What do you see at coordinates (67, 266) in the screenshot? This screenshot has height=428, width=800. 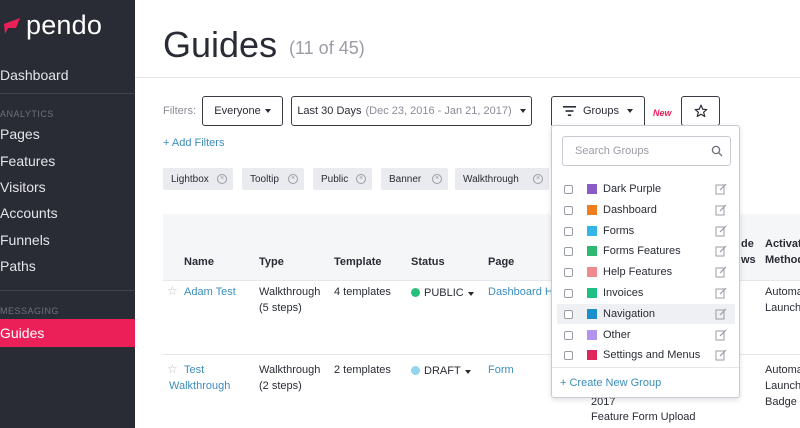 I see `sidebar-item-paths: Paths` at bounding box center [67, 266].